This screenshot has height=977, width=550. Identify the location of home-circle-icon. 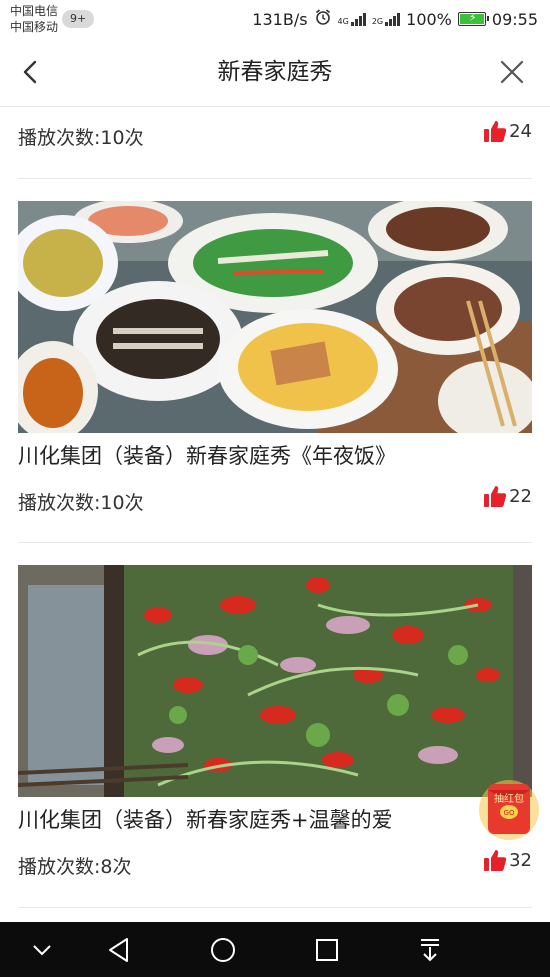
(223, 950).